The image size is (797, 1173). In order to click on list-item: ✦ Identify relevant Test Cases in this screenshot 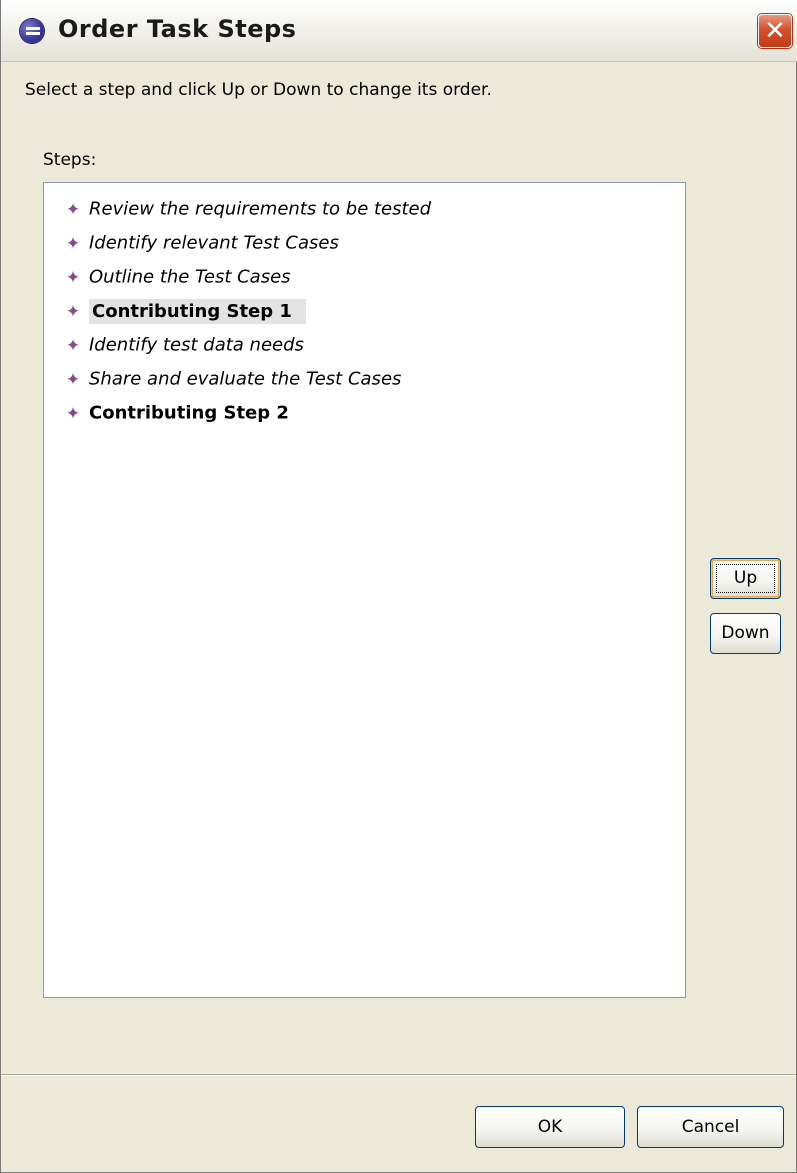, I will do `click(364, 244)`.